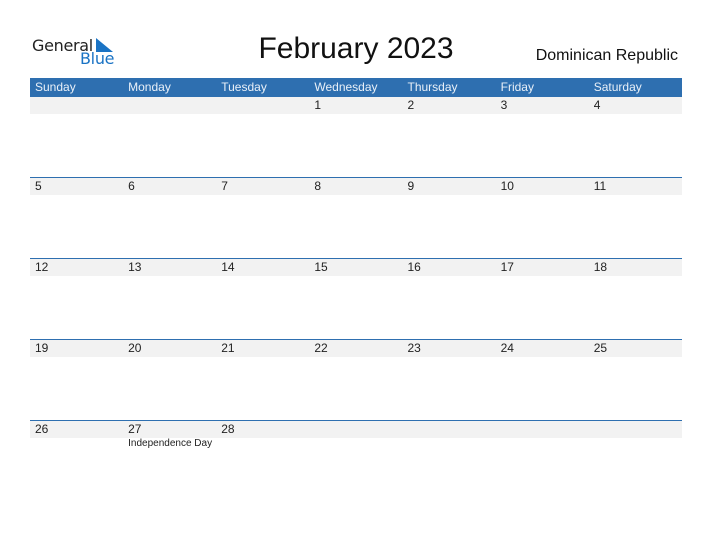  I want to click on day-number: 25, so click(600, 348).